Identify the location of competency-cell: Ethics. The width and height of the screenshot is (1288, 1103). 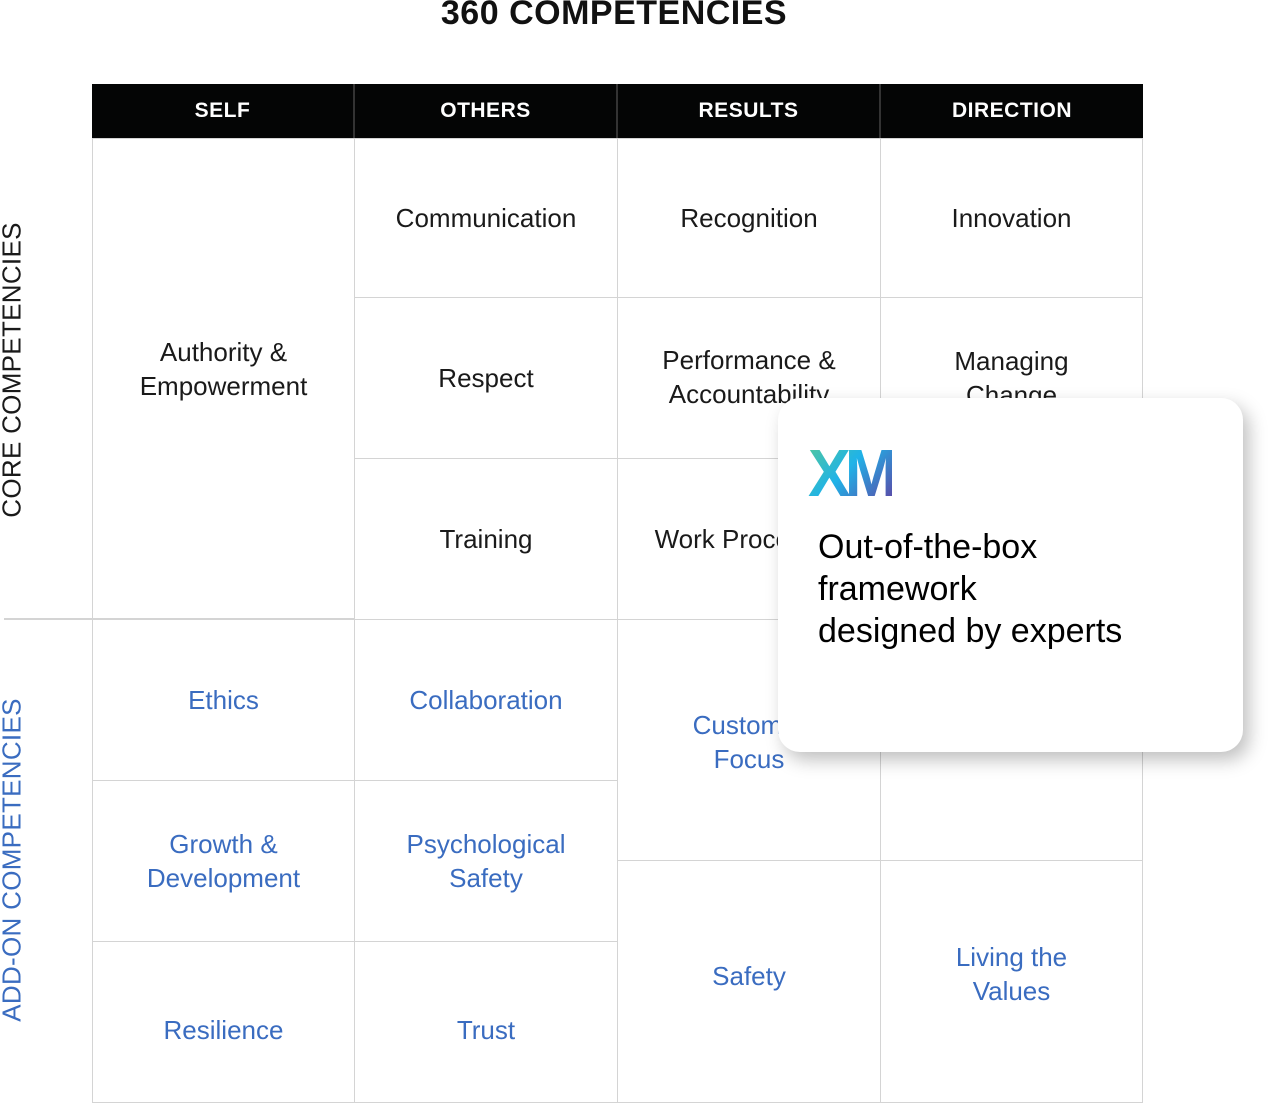
(223, 700).